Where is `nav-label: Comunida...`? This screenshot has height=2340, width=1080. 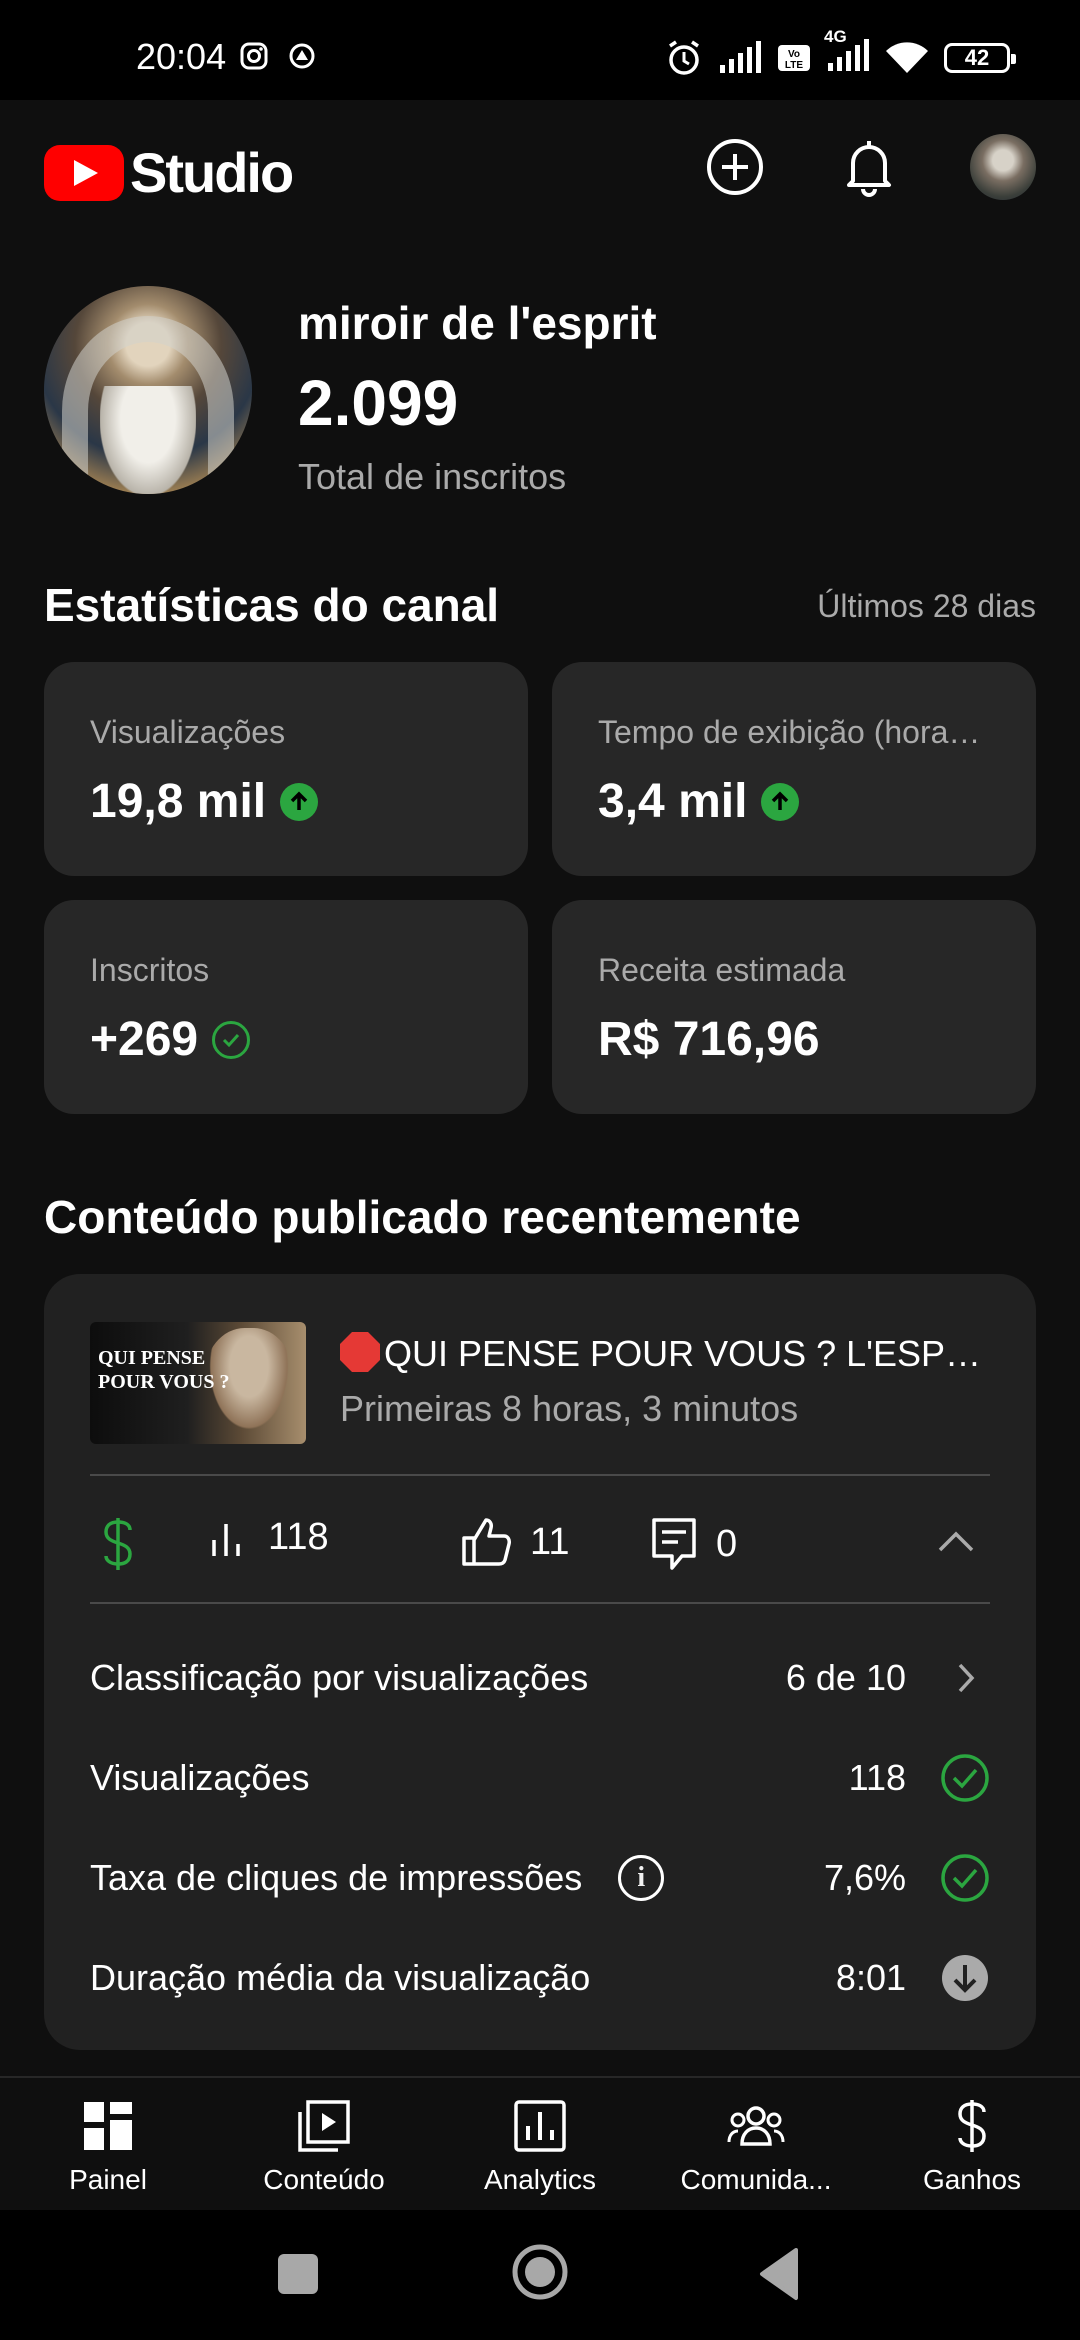 nav-label: Comunida... is located at coordinates (756, 2179).